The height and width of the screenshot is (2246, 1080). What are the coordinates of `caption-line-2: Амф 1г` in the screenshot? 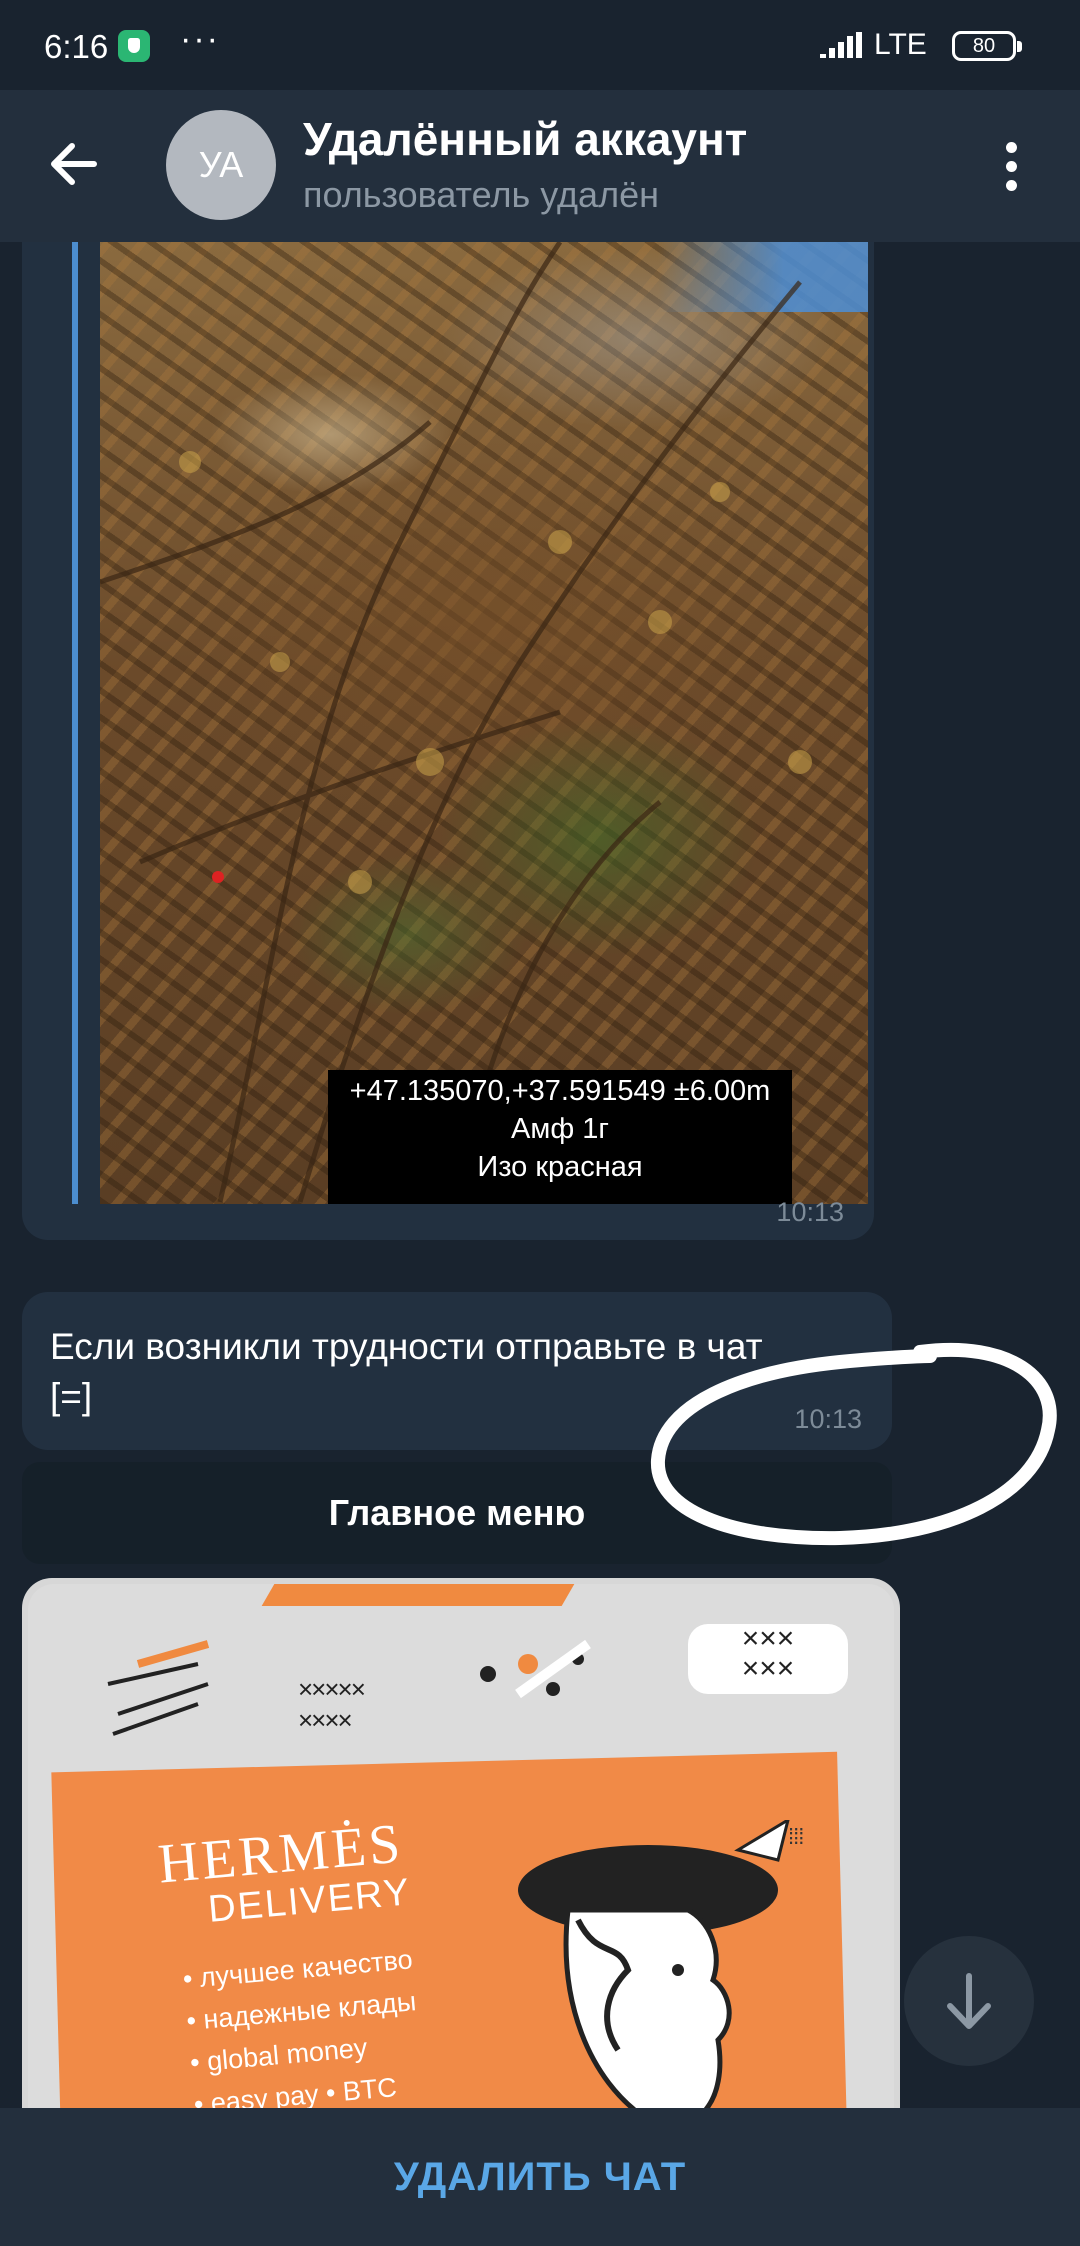 It's located at (560, 1129).